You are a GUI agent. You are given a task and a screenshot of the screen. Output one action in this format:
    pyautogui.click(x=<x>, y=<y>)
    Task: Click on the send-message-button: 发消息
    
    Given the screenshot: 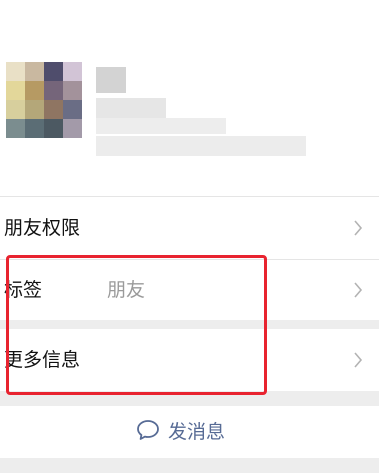 What is the action you would take?
    pyautogui.click(x=189, y=432)
    